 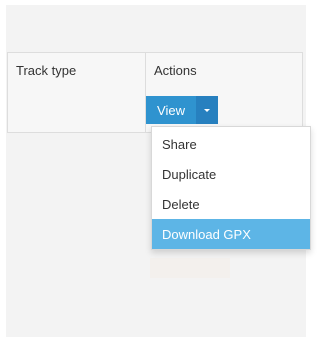 I want to click on header-cell-track-type: Track type, so click(x=76, y=70).